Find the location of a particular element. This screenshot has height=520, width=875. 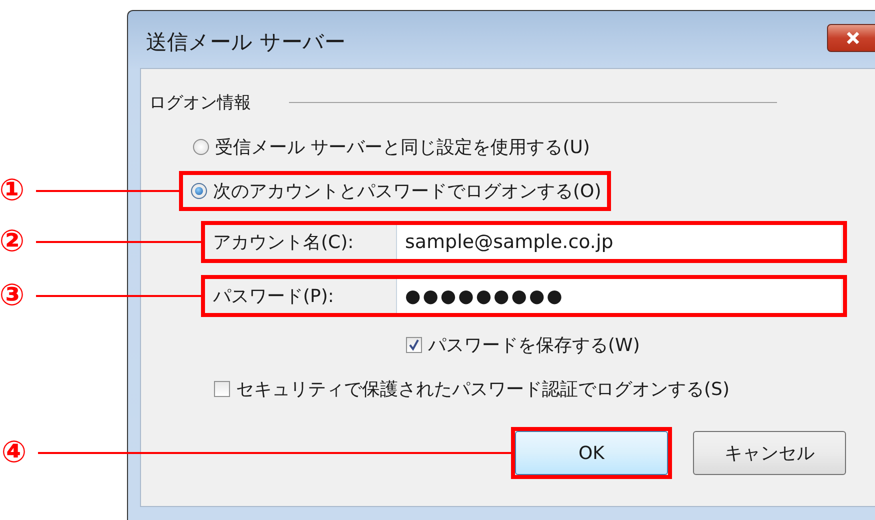

callout-number: ④ is located at coordinates (14, 453).